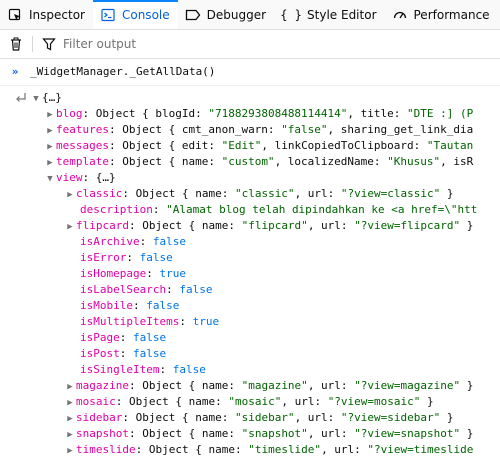 The height and width of the screenshot is (458, 500). I want to click on tab-performance: Performance, so click(441, 14).